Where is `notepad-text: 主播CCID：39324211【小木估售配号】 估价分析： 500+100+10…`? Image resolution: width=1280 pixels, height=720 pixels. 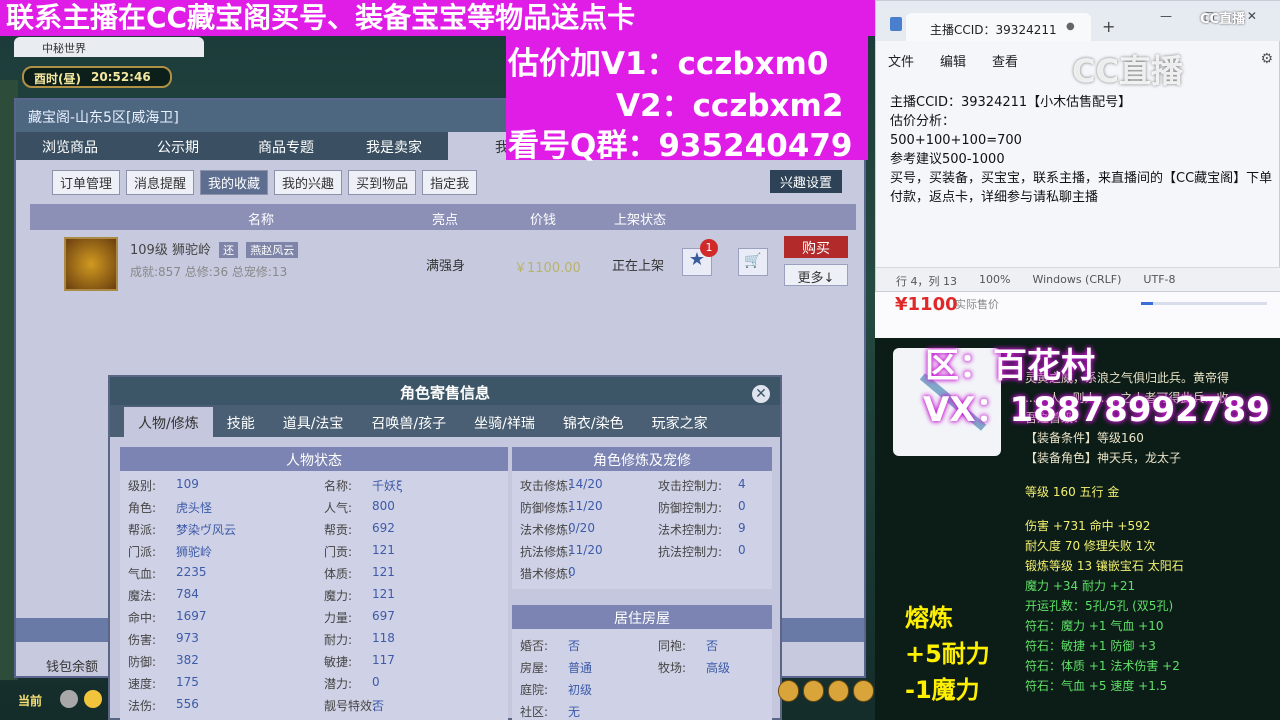 notepad-text: 主播CCID：39324211【小木估售配号】 估价分析： 500+100+10… is located at coordinates (1083, 150).